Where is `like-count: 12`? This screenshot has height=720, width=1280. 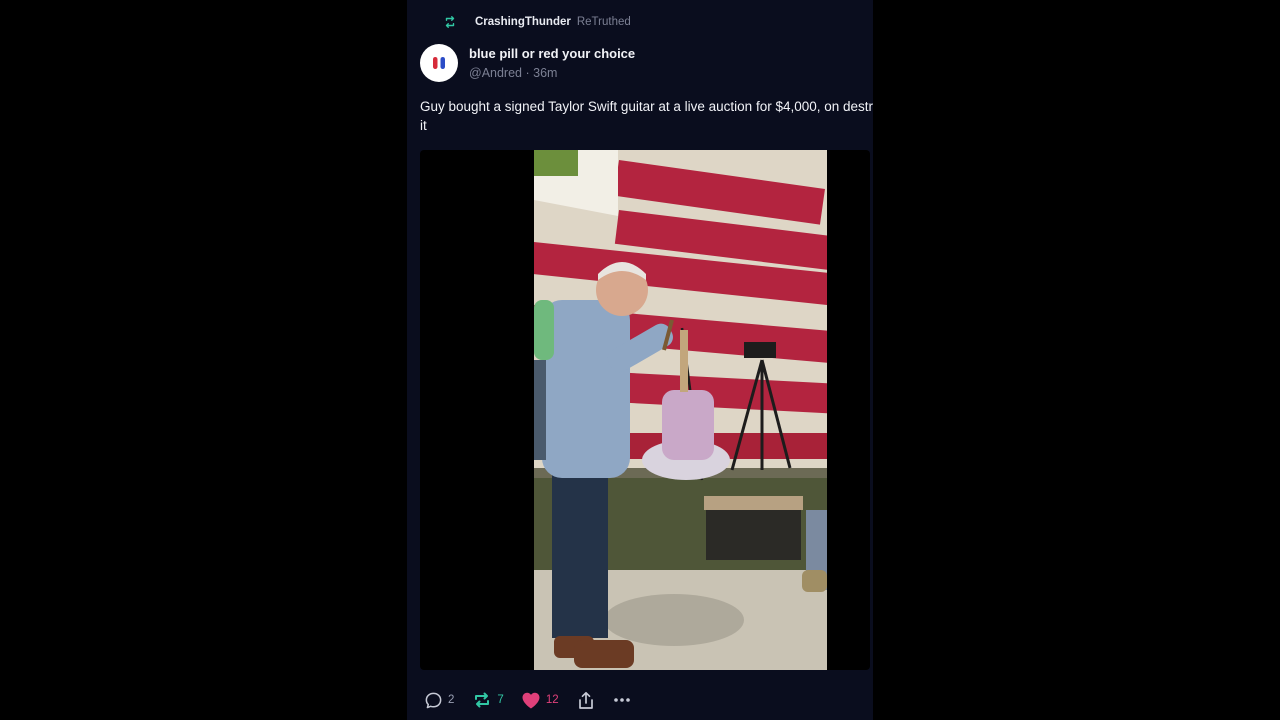 like-count: 12 is located at coordinates (552, 700).